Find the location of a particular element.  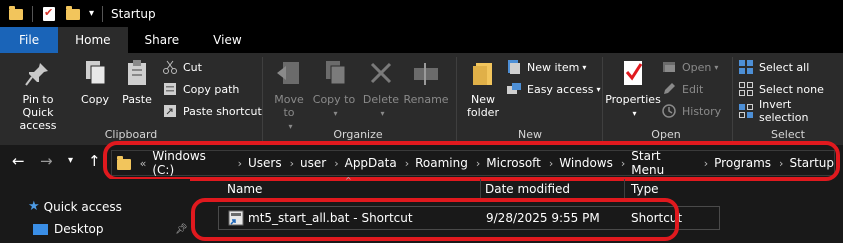

open-group-label: Open is located at coordinates (666, 134).